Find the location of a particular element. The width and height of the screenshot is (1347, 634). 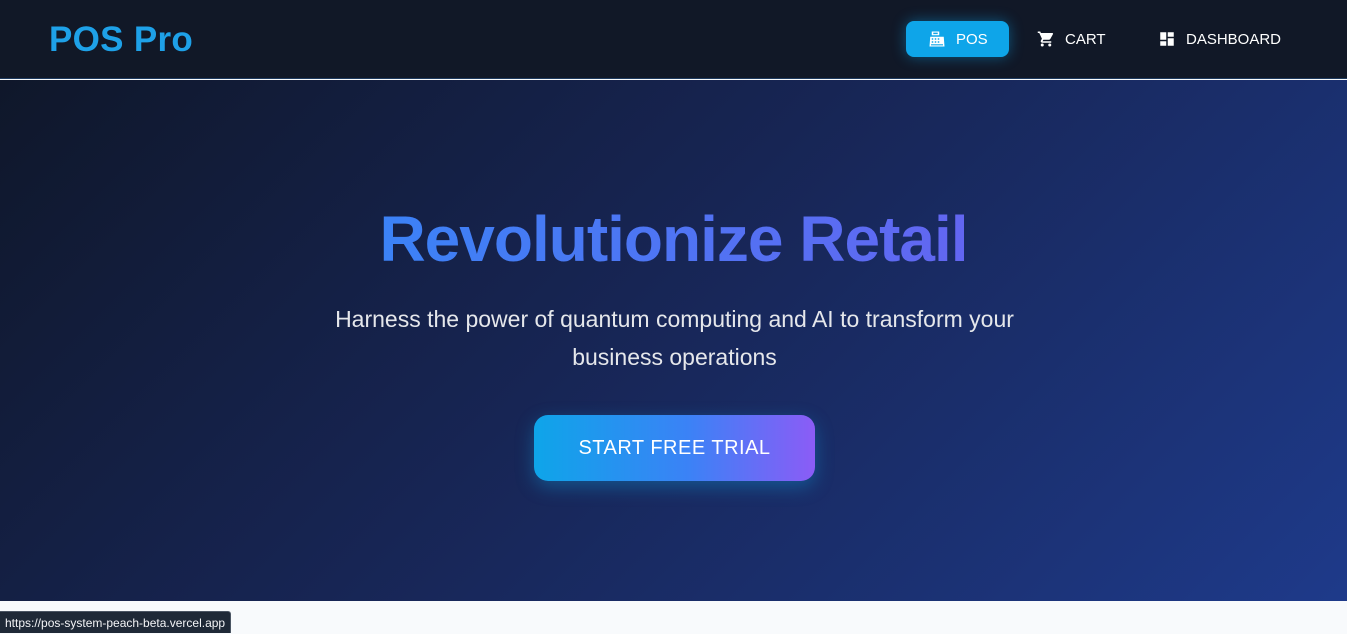

nav-item-pos: POS is located at coordinates (957, 39).